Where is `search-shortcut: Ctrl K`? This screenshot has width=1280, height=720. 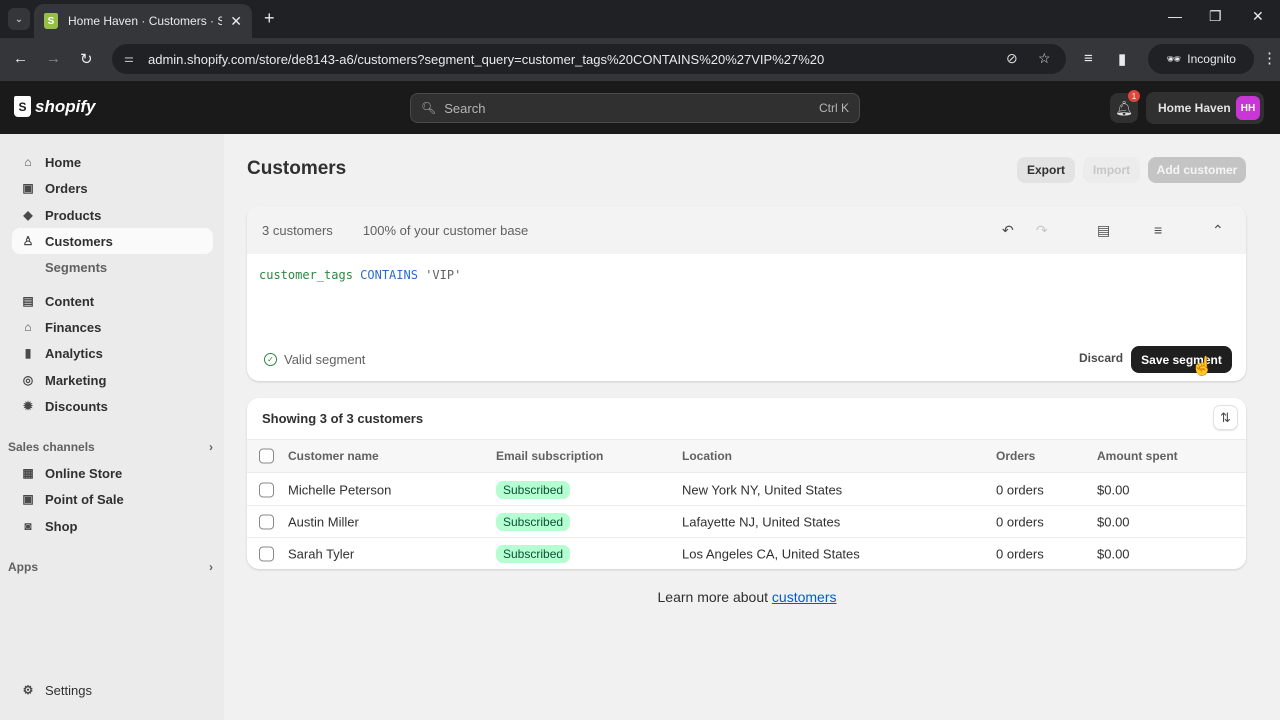 search-shortcut: Ctrl K is located at coordinates (834, 108).